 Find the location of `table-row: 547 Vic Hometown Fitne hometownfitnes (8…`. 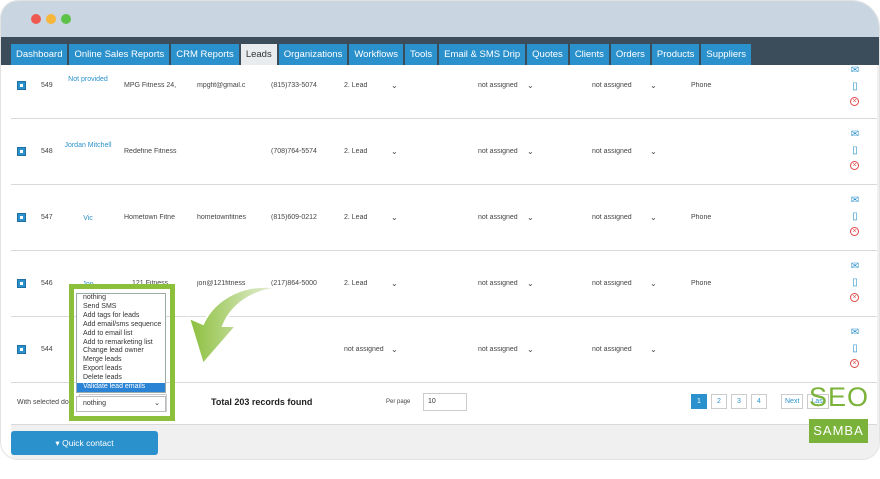

table-row: 547 Vic Hometown Fitne hometownfitnes (8… is located at coordinates (444, 218).